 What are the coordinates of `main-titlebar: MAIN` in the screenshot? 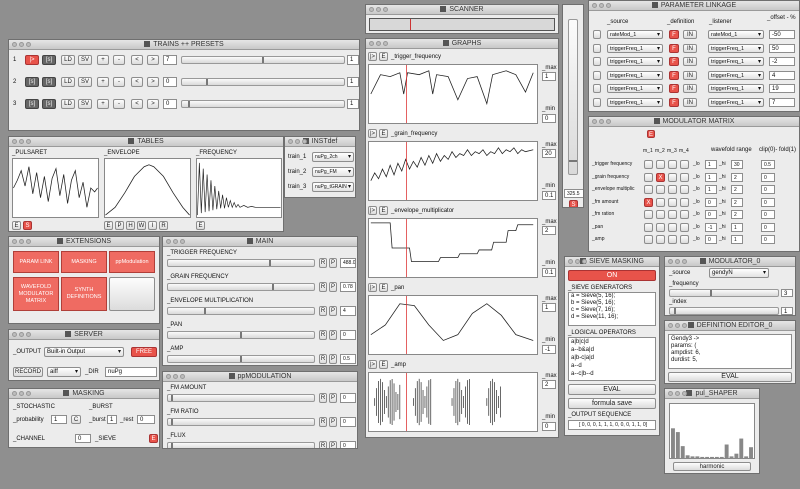 It's located at (260, 242).